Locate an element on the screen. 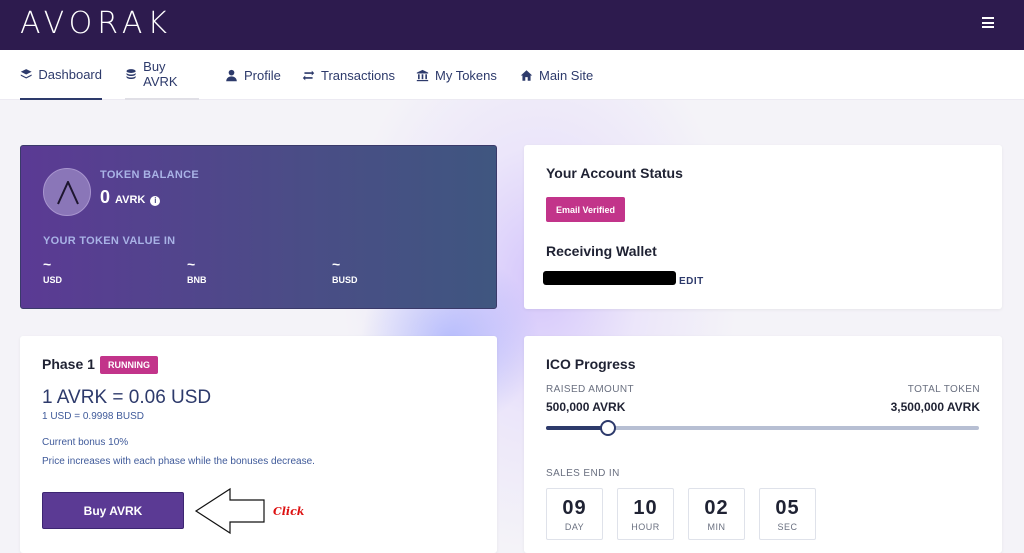 This screenshot has width=1024, height=553. token-balance-amount: 0 AVRK i is located at coordinates (130, 197).